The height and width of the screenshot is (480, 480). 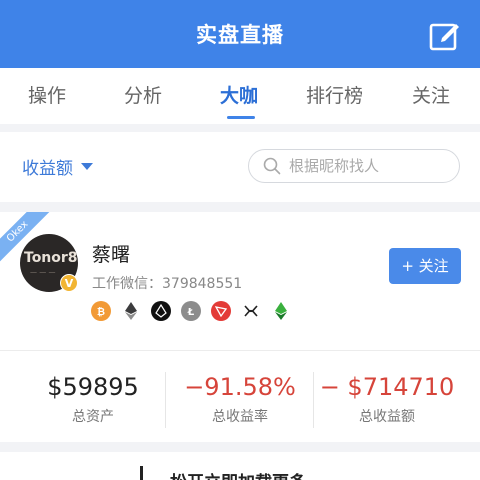 I want to click on stat-value: − $714710, so click(x=387, y=387).